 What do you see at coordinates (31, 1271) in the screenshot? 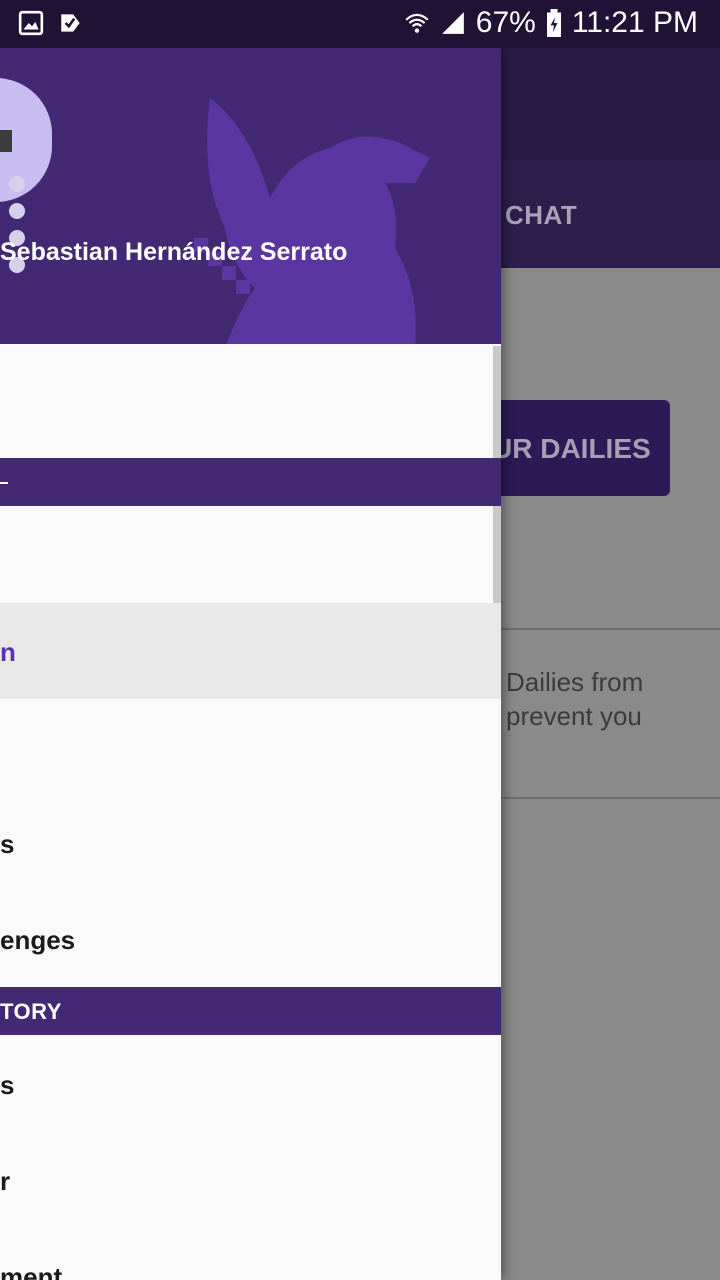
I see `drawer-item-label: ment` at bounding box center [31, 1271].